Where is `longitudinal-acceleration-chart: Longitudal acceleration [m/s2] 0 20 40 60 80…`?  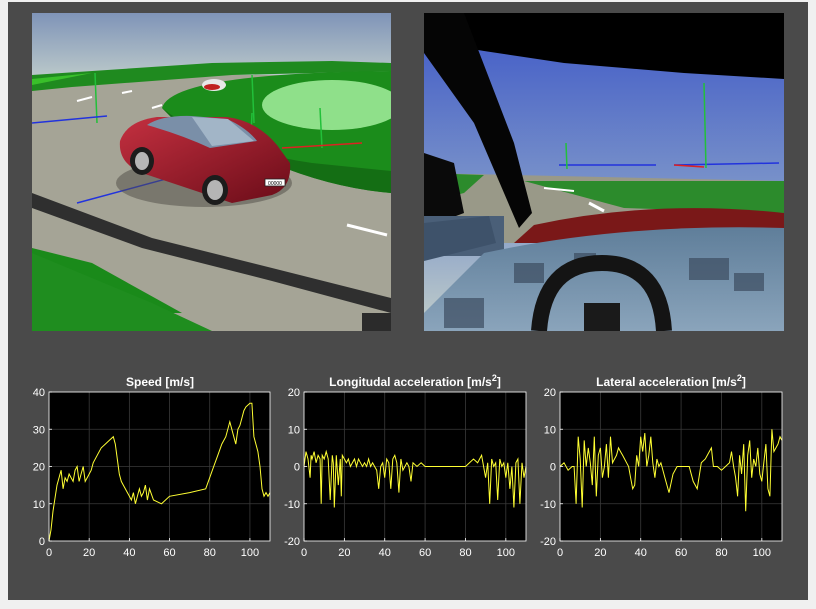
longitudinal-acceleration-chart: Longitudal acceleration [m/s2] 0 20 40 60 80… is located at coordinates (408, 465).